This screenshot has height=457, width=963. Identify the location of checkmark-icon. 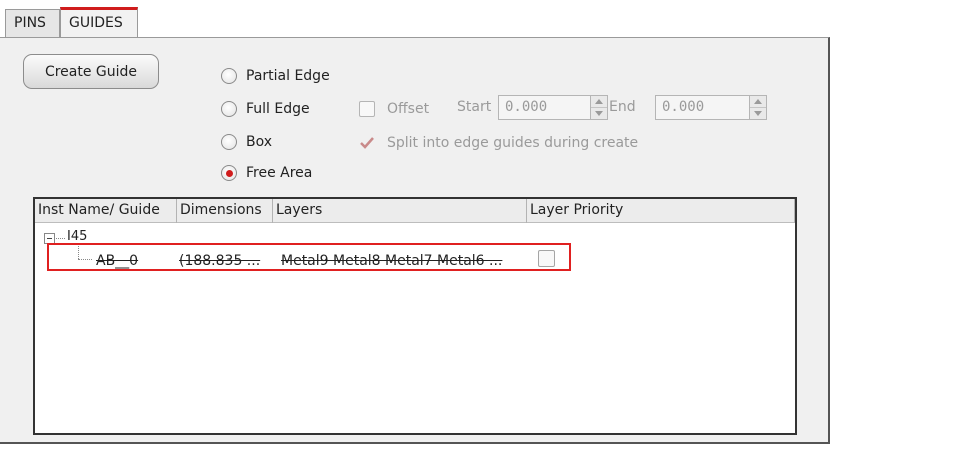
(367, 143).